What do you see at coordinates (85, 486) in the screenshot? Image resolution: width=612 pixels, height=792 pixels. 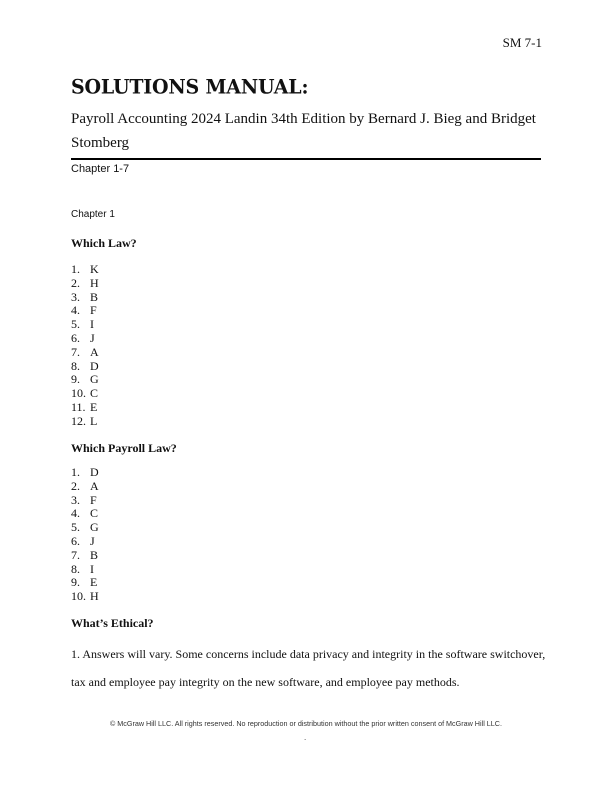 I see `list-item: 2. A` at bounding box center [85, 486].